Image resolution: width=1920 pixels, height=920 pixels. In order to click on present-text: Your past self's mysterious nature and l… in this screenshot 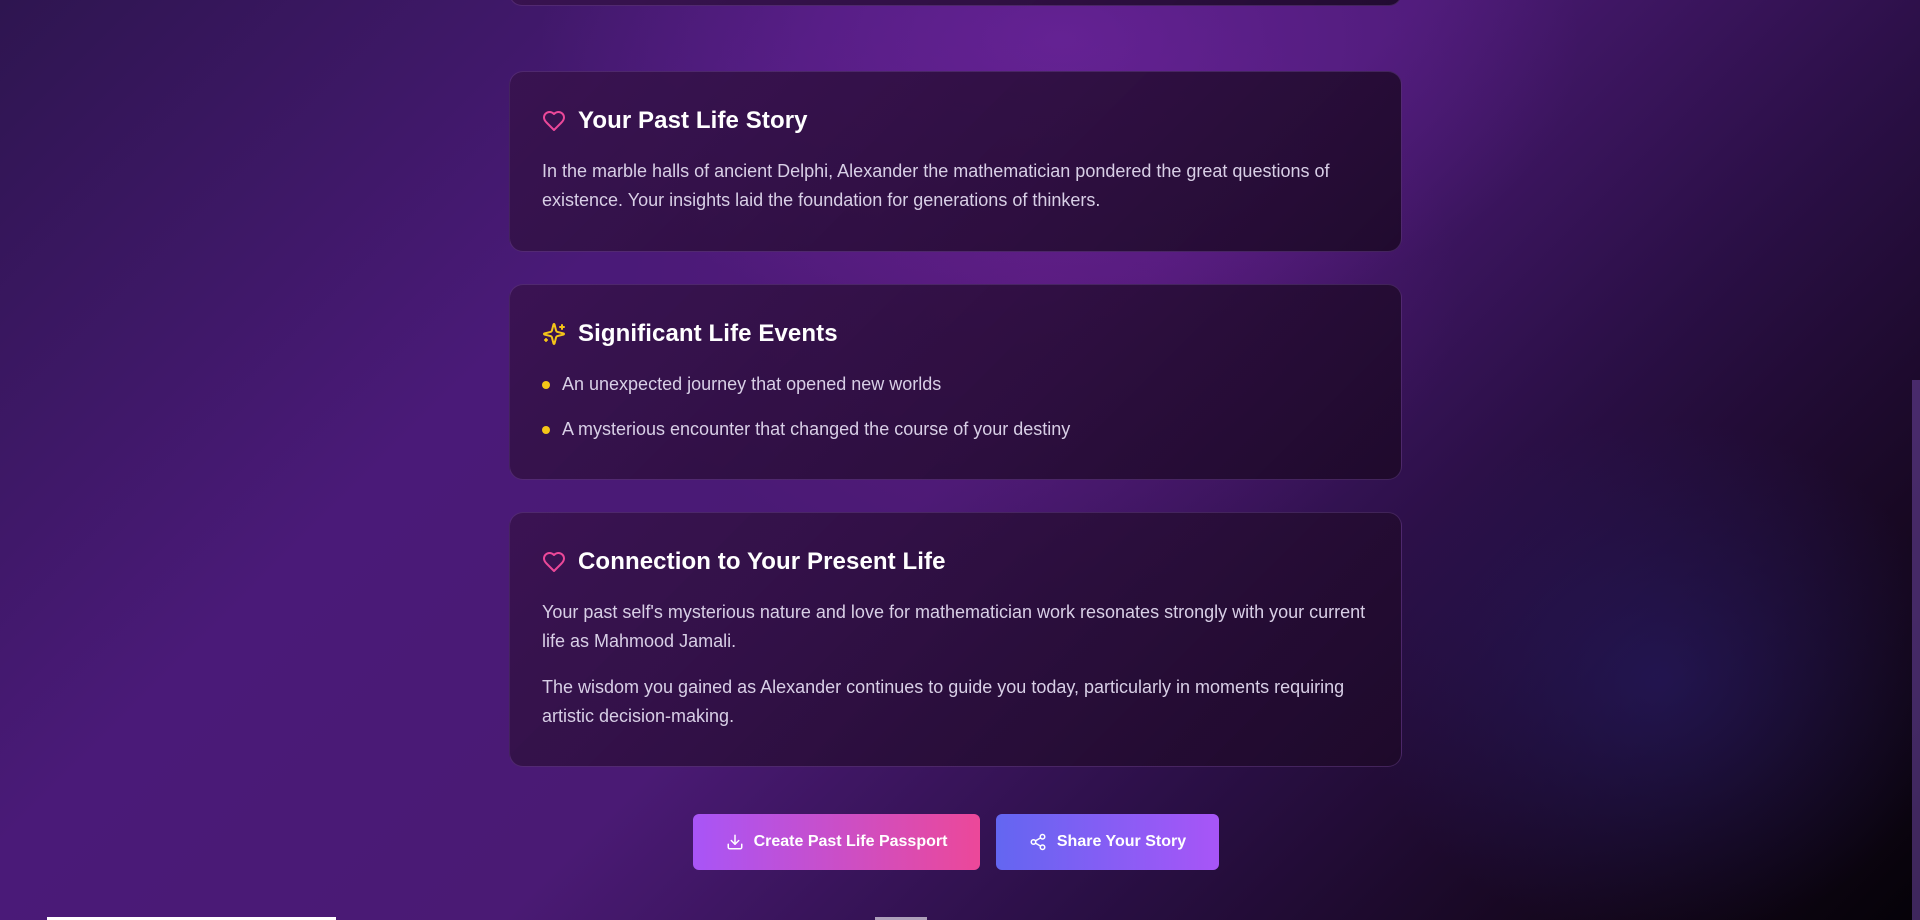, I will do `click(955, 664)`.